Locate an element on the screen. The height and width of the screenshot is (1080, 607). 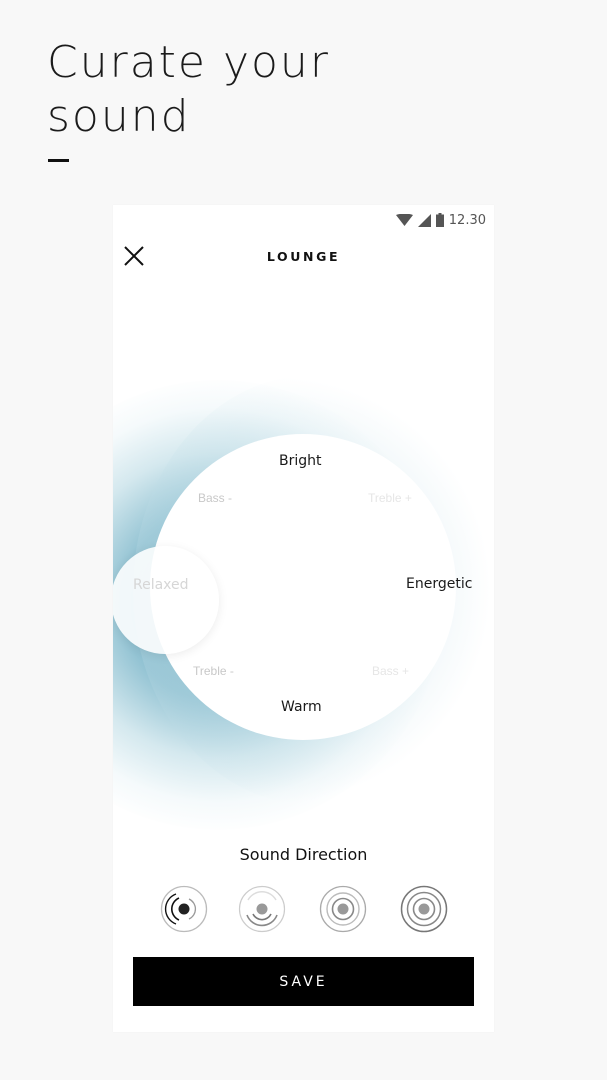
dial-label-energetic: Energetic is located at coordinates (439, 584).